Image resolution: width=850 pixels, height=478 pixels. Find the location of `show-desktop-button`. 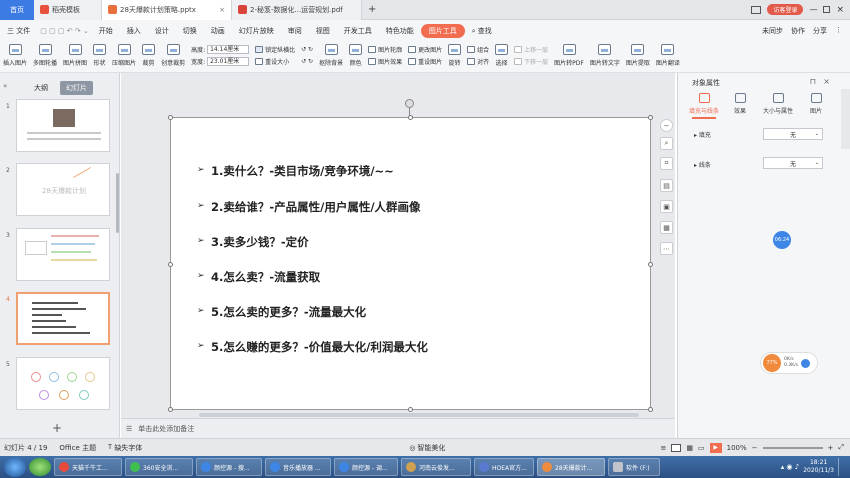

show-desktop-button is located at coordinates (841, 467).